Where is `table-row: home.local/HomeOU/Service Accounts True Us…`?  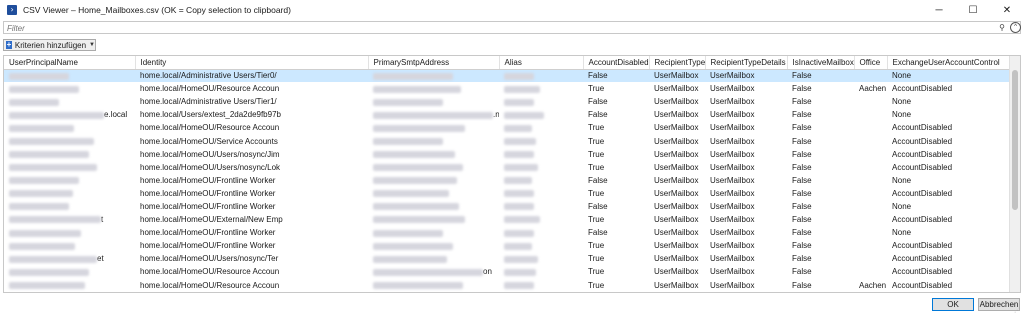
table-row: home.local/HomeOU/Service Accounts True Us… is located at coordinates (507, 140).